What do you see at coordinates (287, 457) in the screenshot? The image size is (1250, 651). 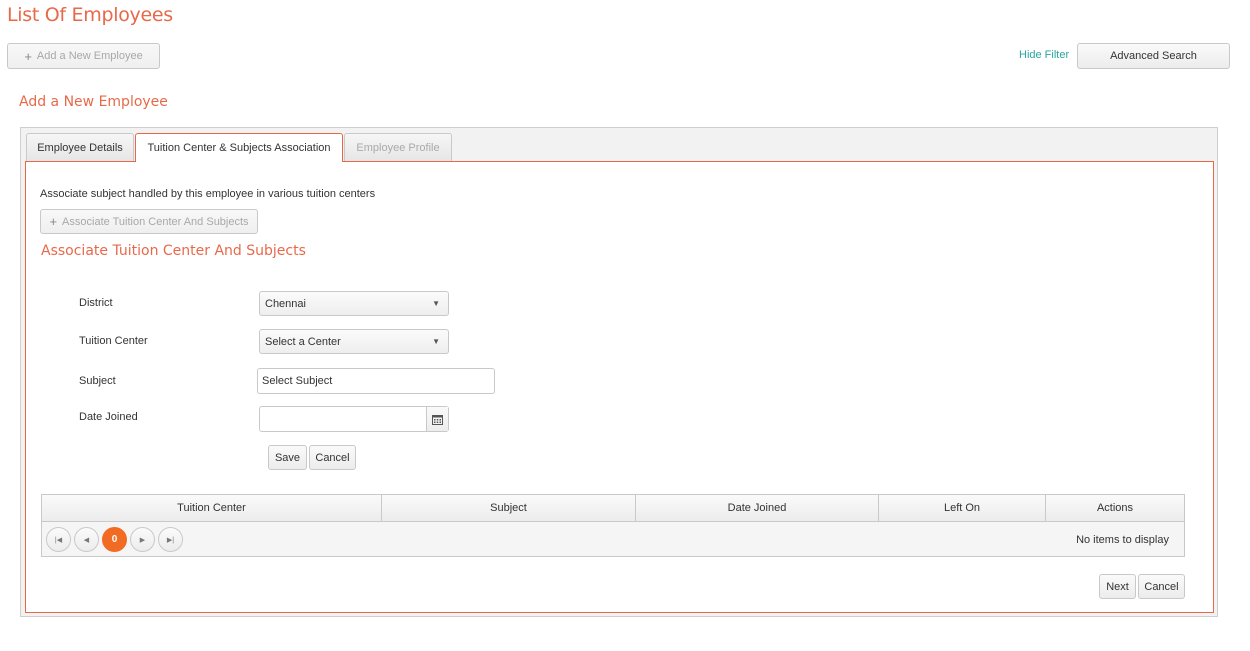 I see `save-button: Save` at bounding box center [287, 457].